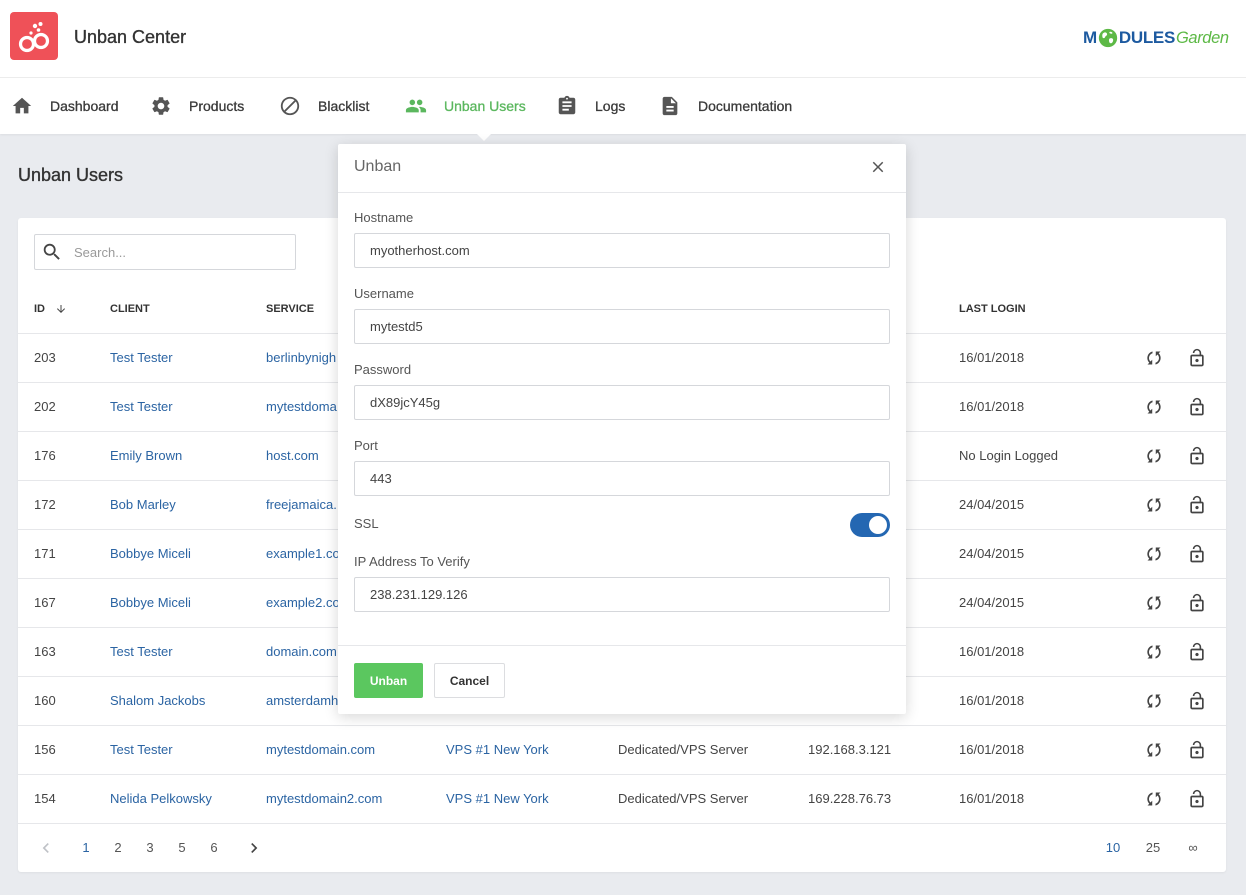  I want to click on cell-id: 202, so click(45, 406).